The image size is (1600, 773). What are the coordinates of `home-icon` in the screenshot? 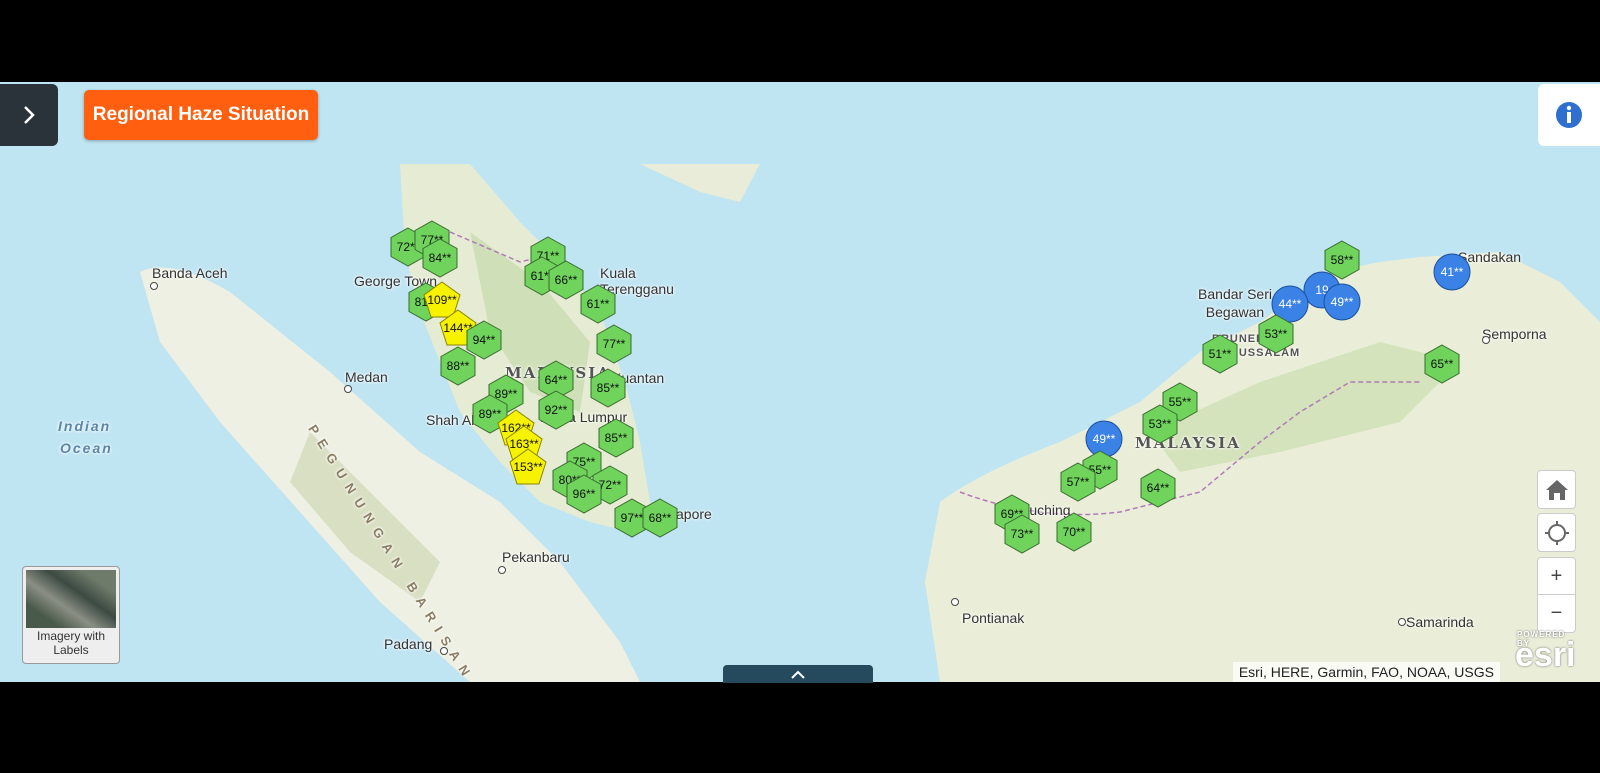 It's located at (1556, 489).